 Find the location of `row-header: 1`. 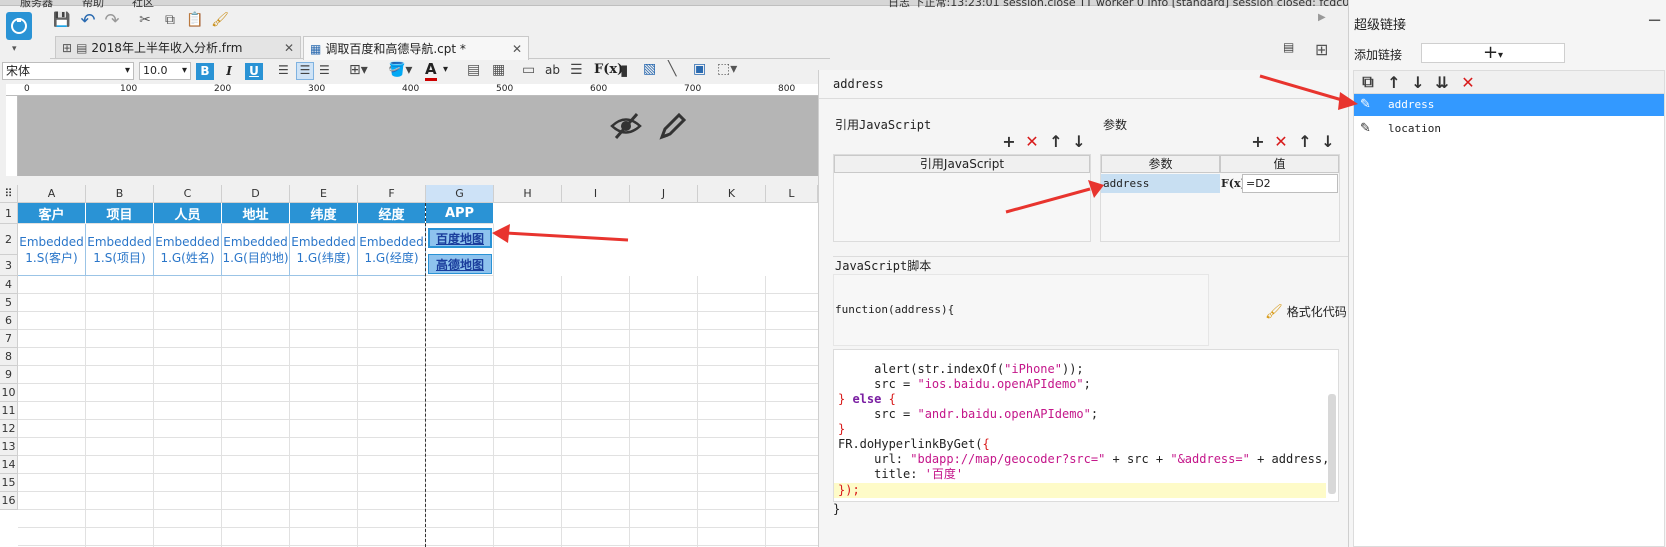

row-header: 1 is located at coordinates (9, 213).